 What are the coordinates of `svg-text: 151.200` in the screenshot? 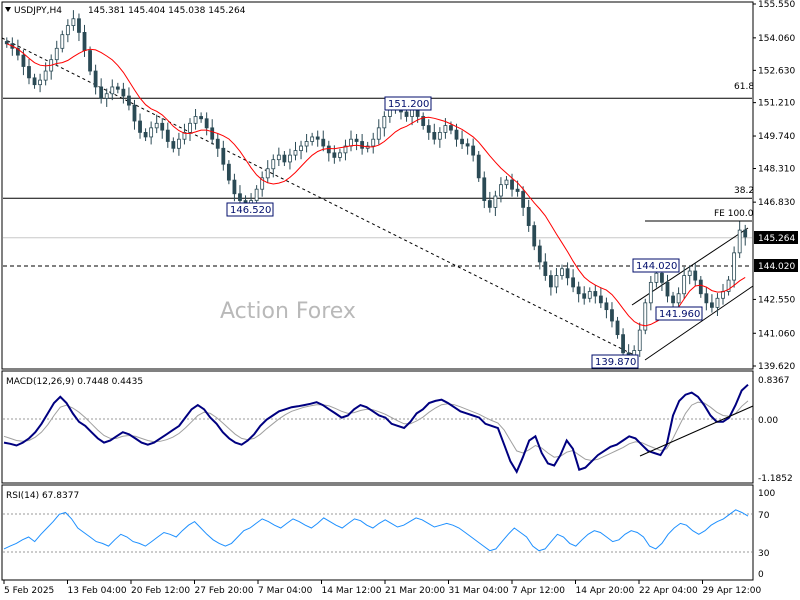 It's located at (408, 104).